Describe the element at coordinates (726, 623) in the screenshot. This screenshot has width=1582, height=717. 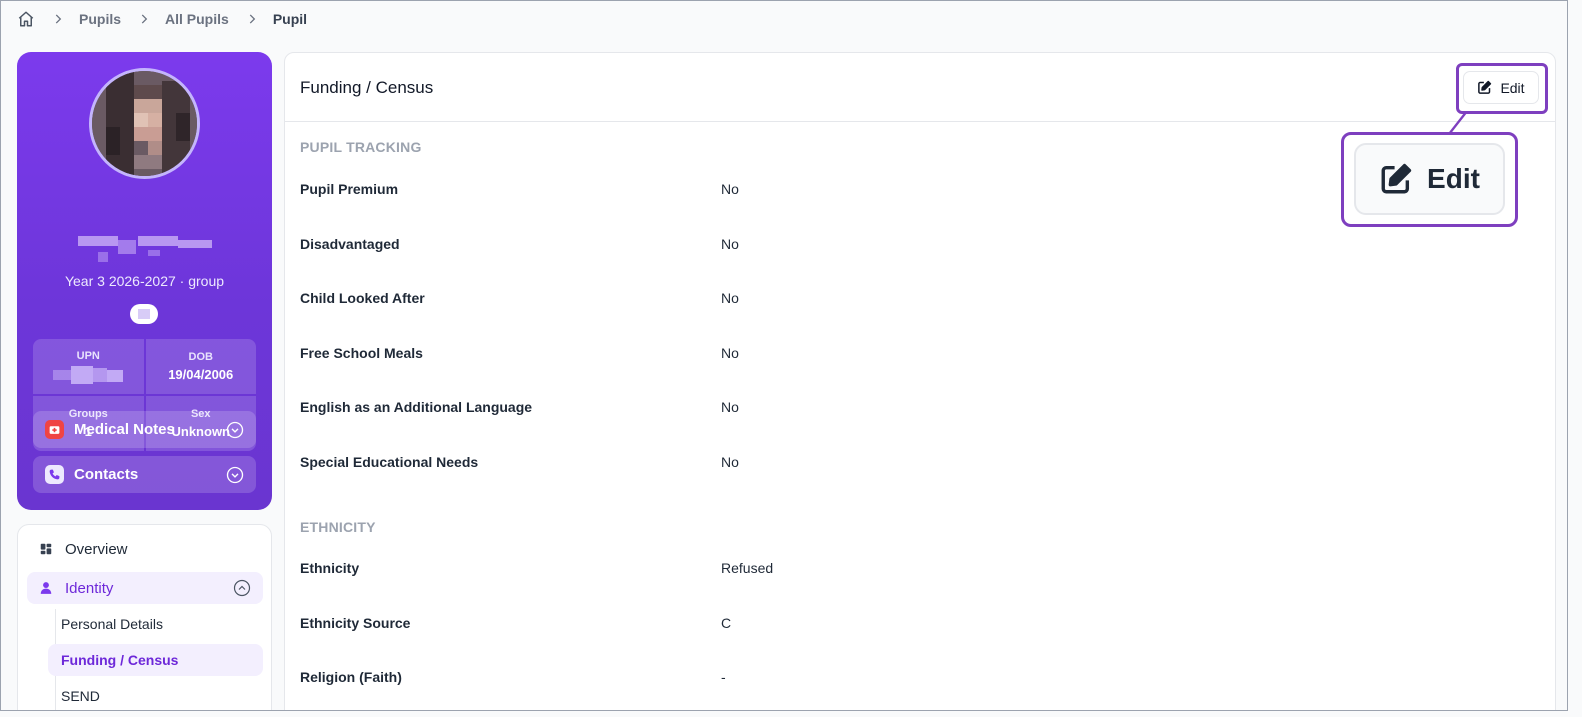
I see `field-value: C` at that location.